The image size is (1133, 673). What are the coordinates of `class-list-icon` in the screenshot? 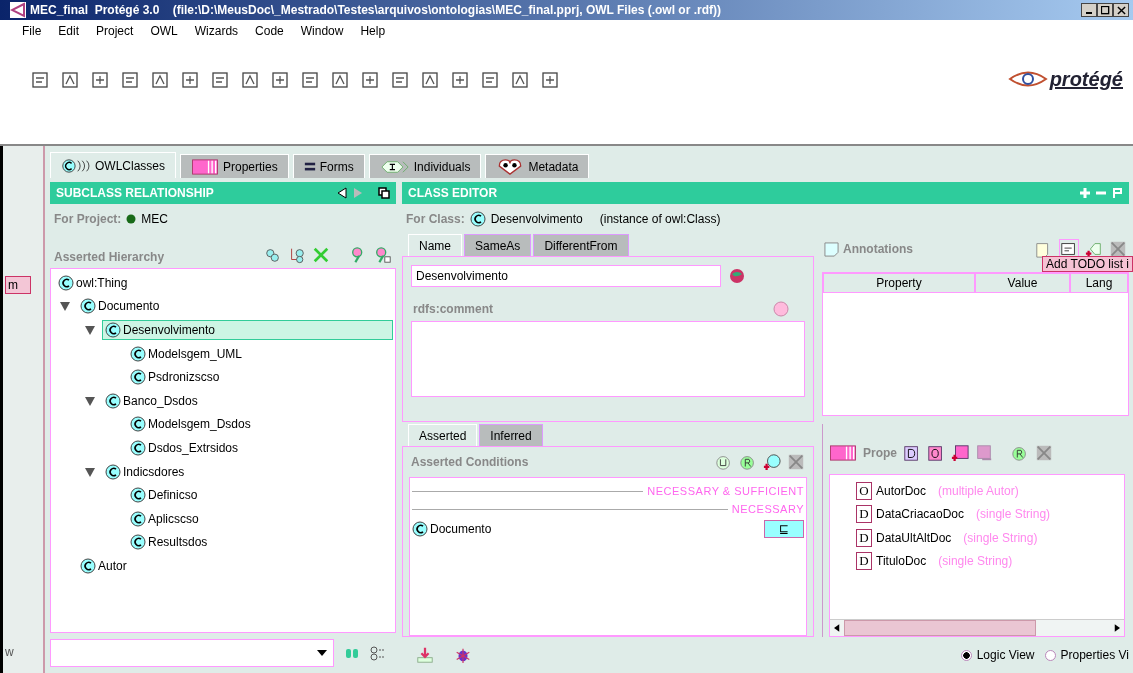 It's located at (378, 653).